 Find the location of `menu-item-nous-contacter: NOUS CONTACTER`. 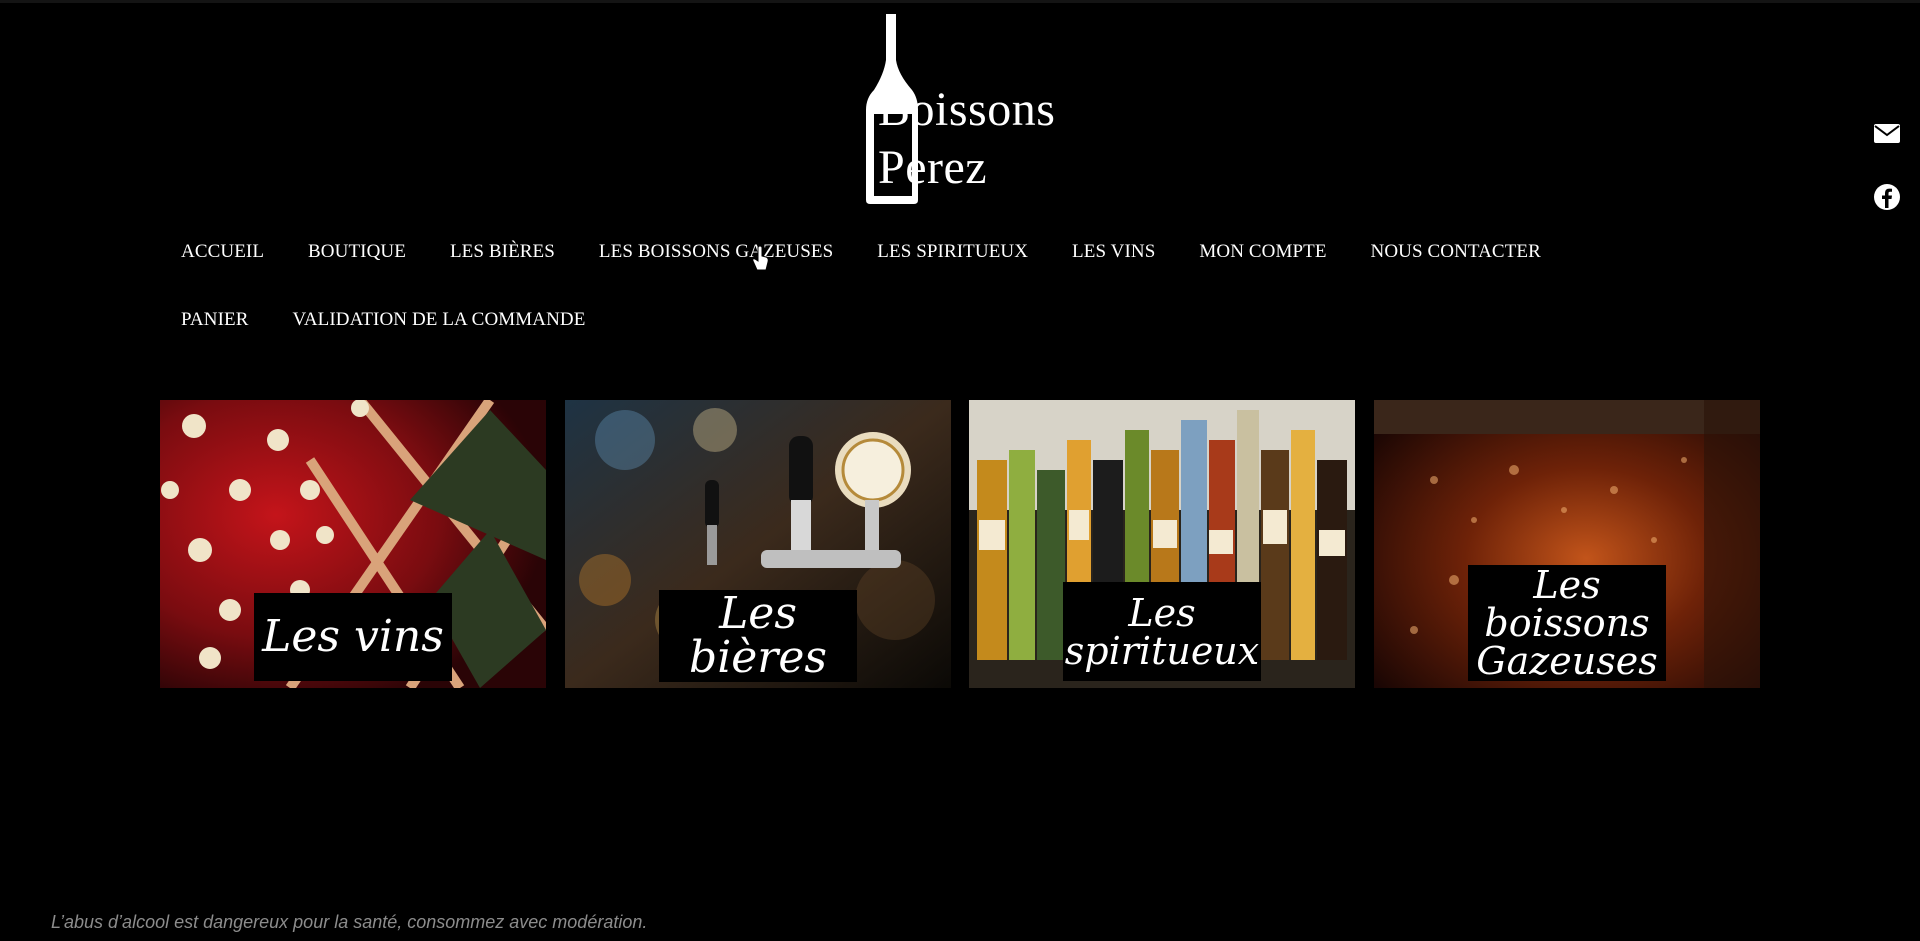

menu-item-nous-contacter: NOUS CONTACTER is located at coordinates (1456, 252).